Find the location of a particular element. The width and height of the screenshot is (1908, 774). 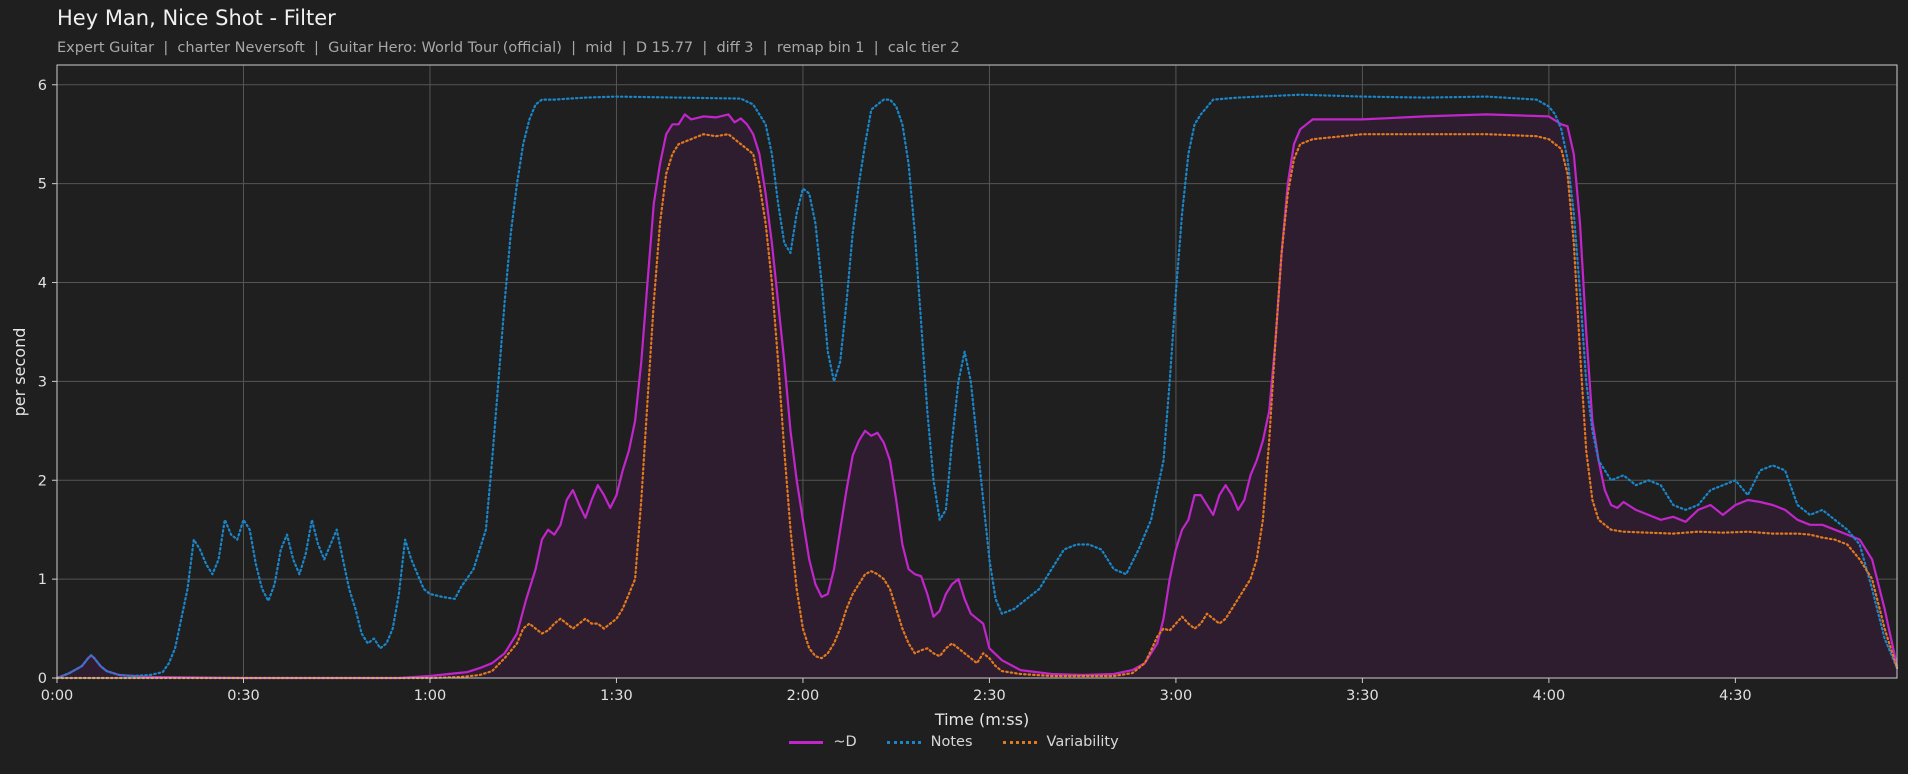

x-tick-label: 4:30 is located at coordinates (1735, 696).